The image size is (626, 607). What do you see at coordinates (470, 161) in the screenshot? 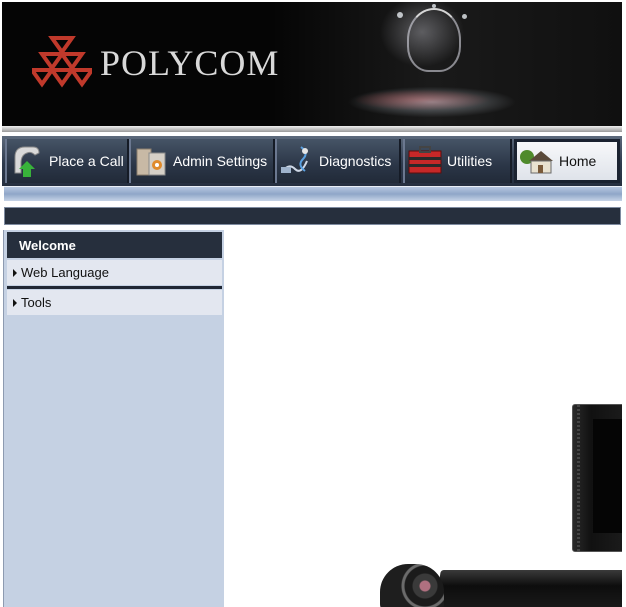
I see `nav-label: Utilities` at bounding box center [470, 161].